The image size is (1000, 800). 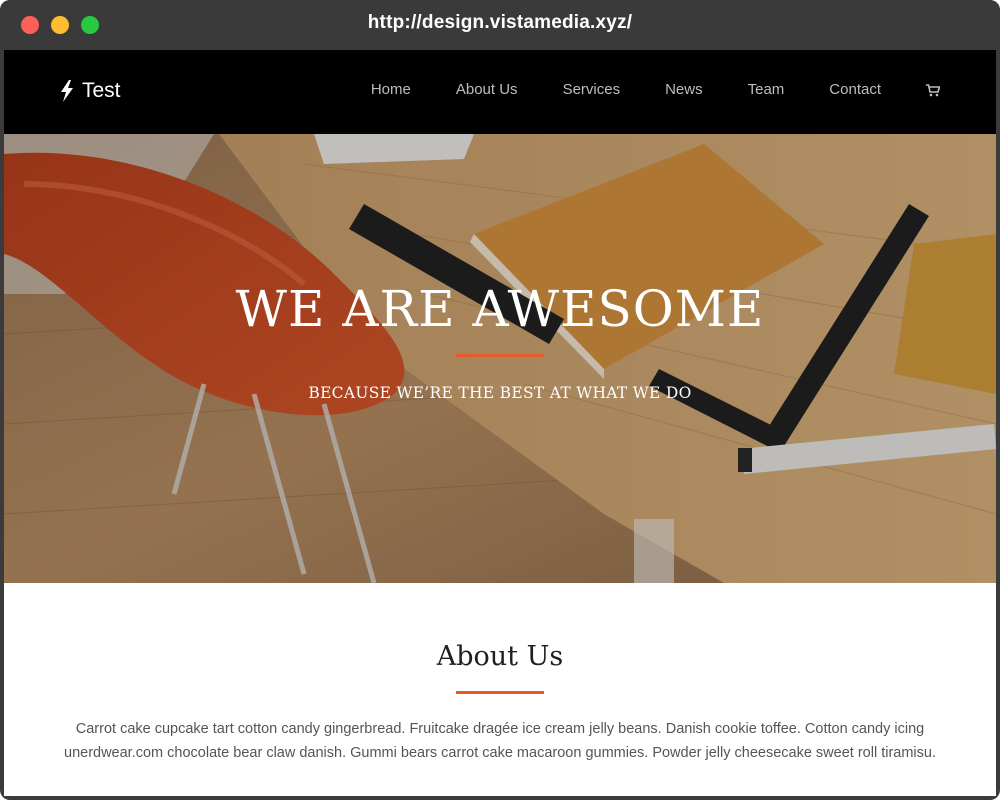 I want to click on about-title: About Us, so click(x=500, y=656).